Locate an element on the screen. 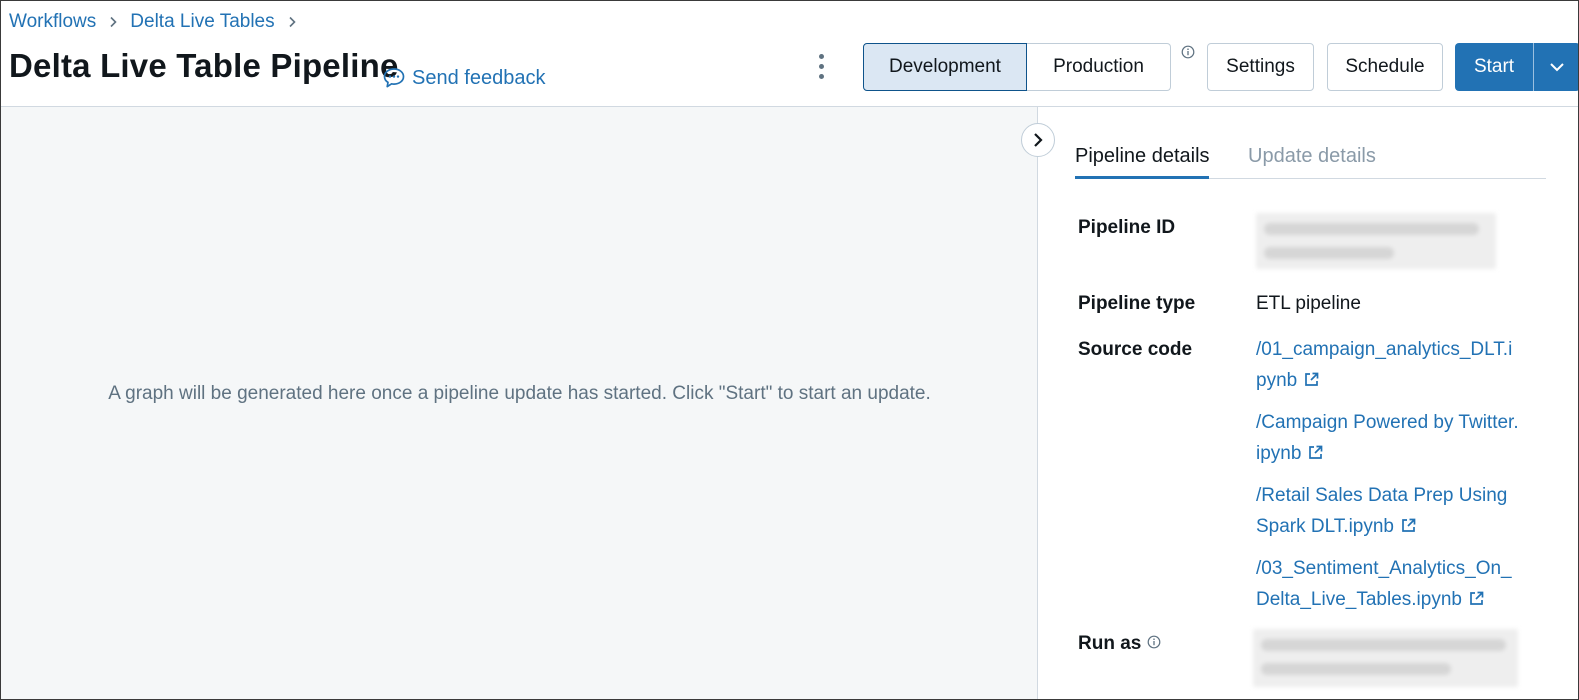  breadcrumb: Workflows Delta Live Tables is located at coordinates (159, 22).